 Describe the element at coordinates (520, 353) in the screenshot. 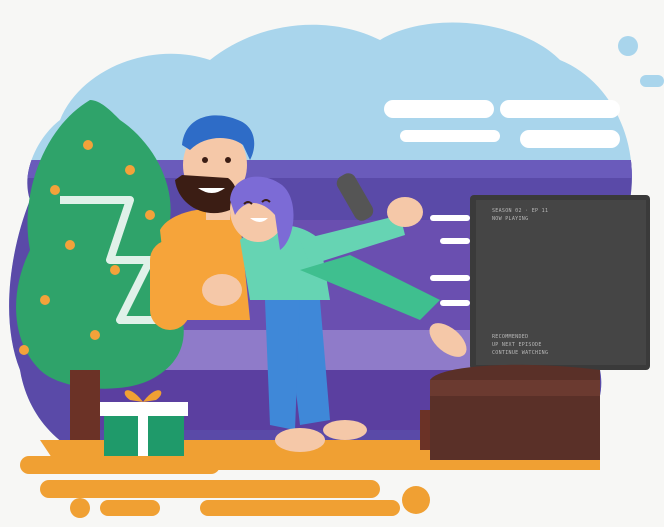

I see `tv-screen-line: CONTINUE WATCHING` at that location.